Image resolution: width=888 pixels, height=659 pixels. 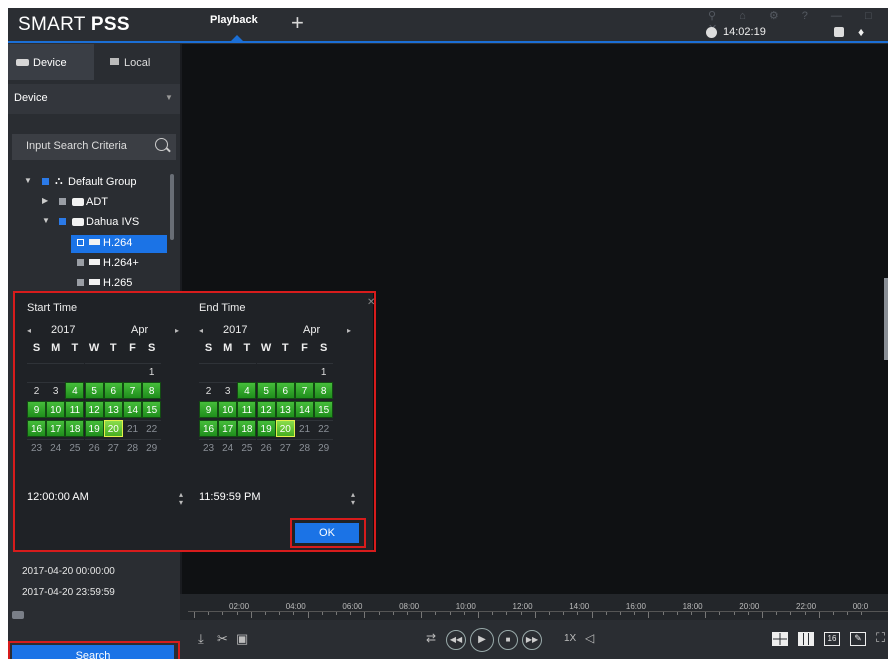 I want to click on tree-item-label: H.264, so click(x=118, y=243).